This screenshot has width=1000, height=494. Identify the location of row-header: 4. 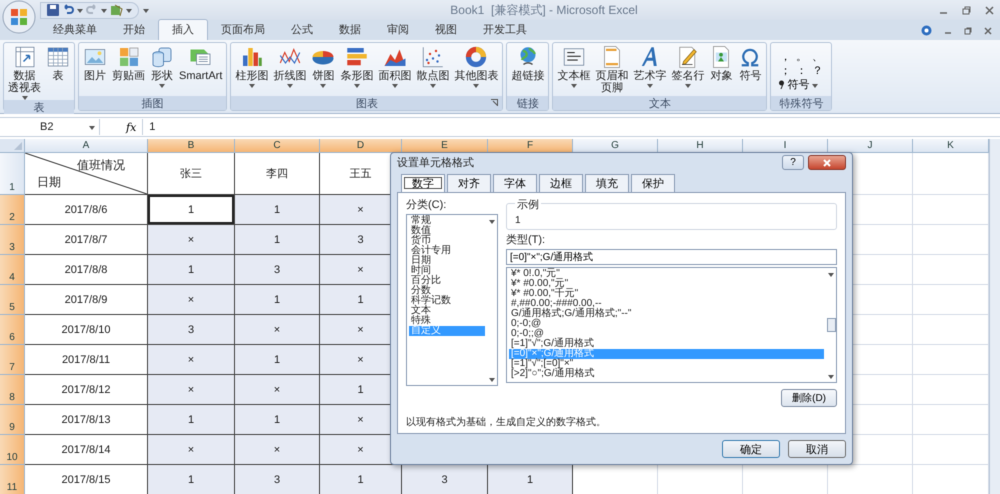
(12, 270).